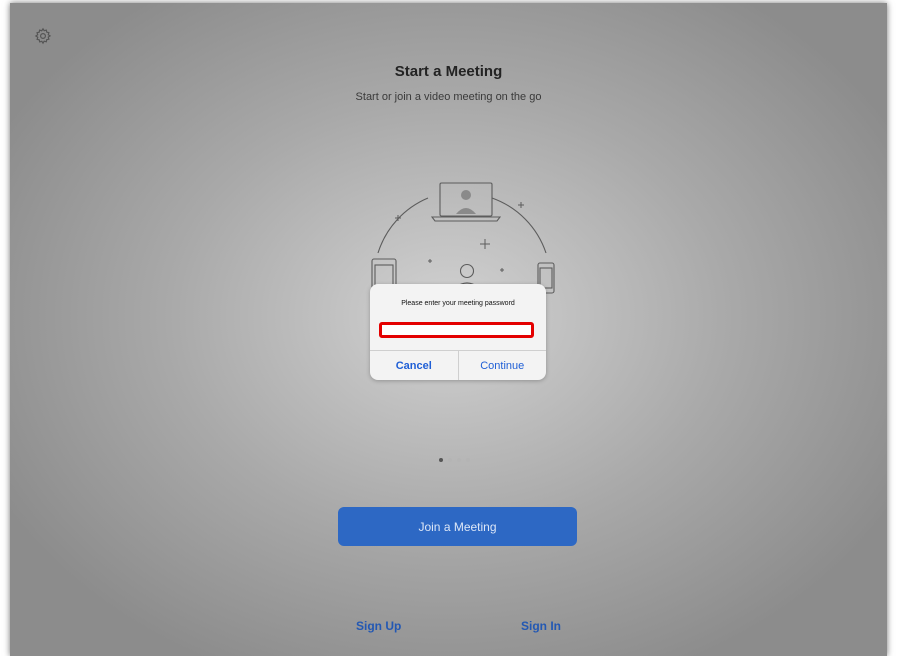  What do you see at coordinates (43, 36) in the screenshot?
I see `gear-icon` at bounding box center [43, 36].